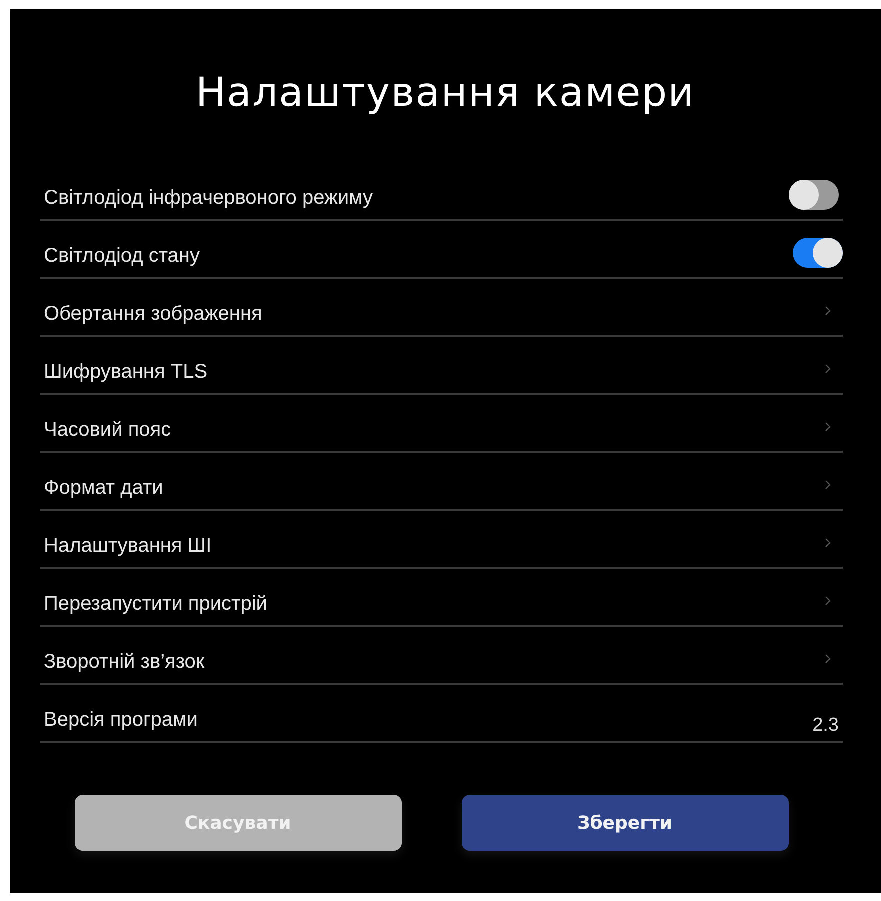 The width and height of the screenshot is (881, 901). What do you see at coordinates (121, 720) in the screenshot?
I see `setting-label: Версія програми` at bounding box center [121, 720].